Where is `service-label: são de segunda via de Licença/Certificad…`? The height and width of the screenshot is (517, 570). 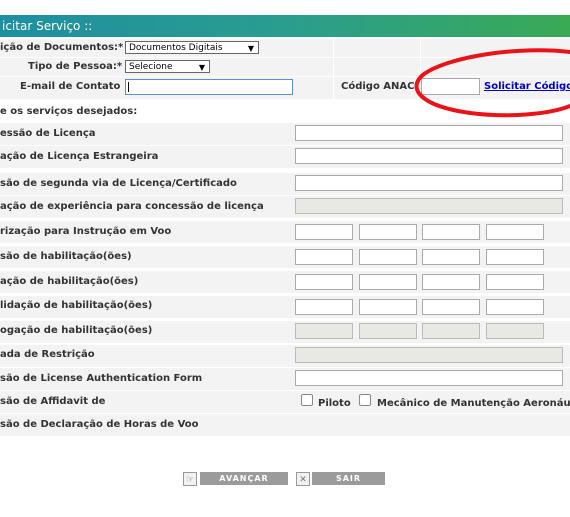 service-label: são de segunda via de Licença/Certificad… is located at coordinates (118, 183).